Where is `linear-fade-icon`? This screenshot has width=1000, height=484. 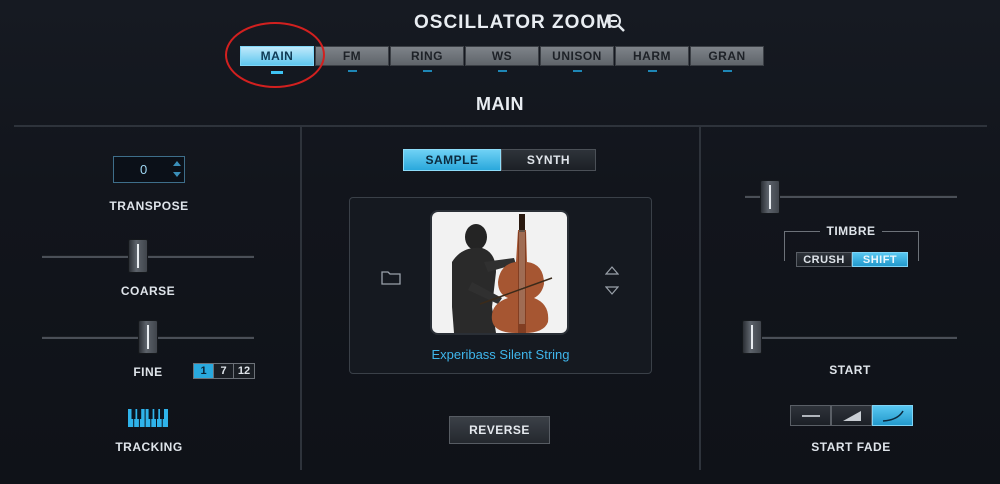
linear-fade-icon is located at coordinates (851, 415).